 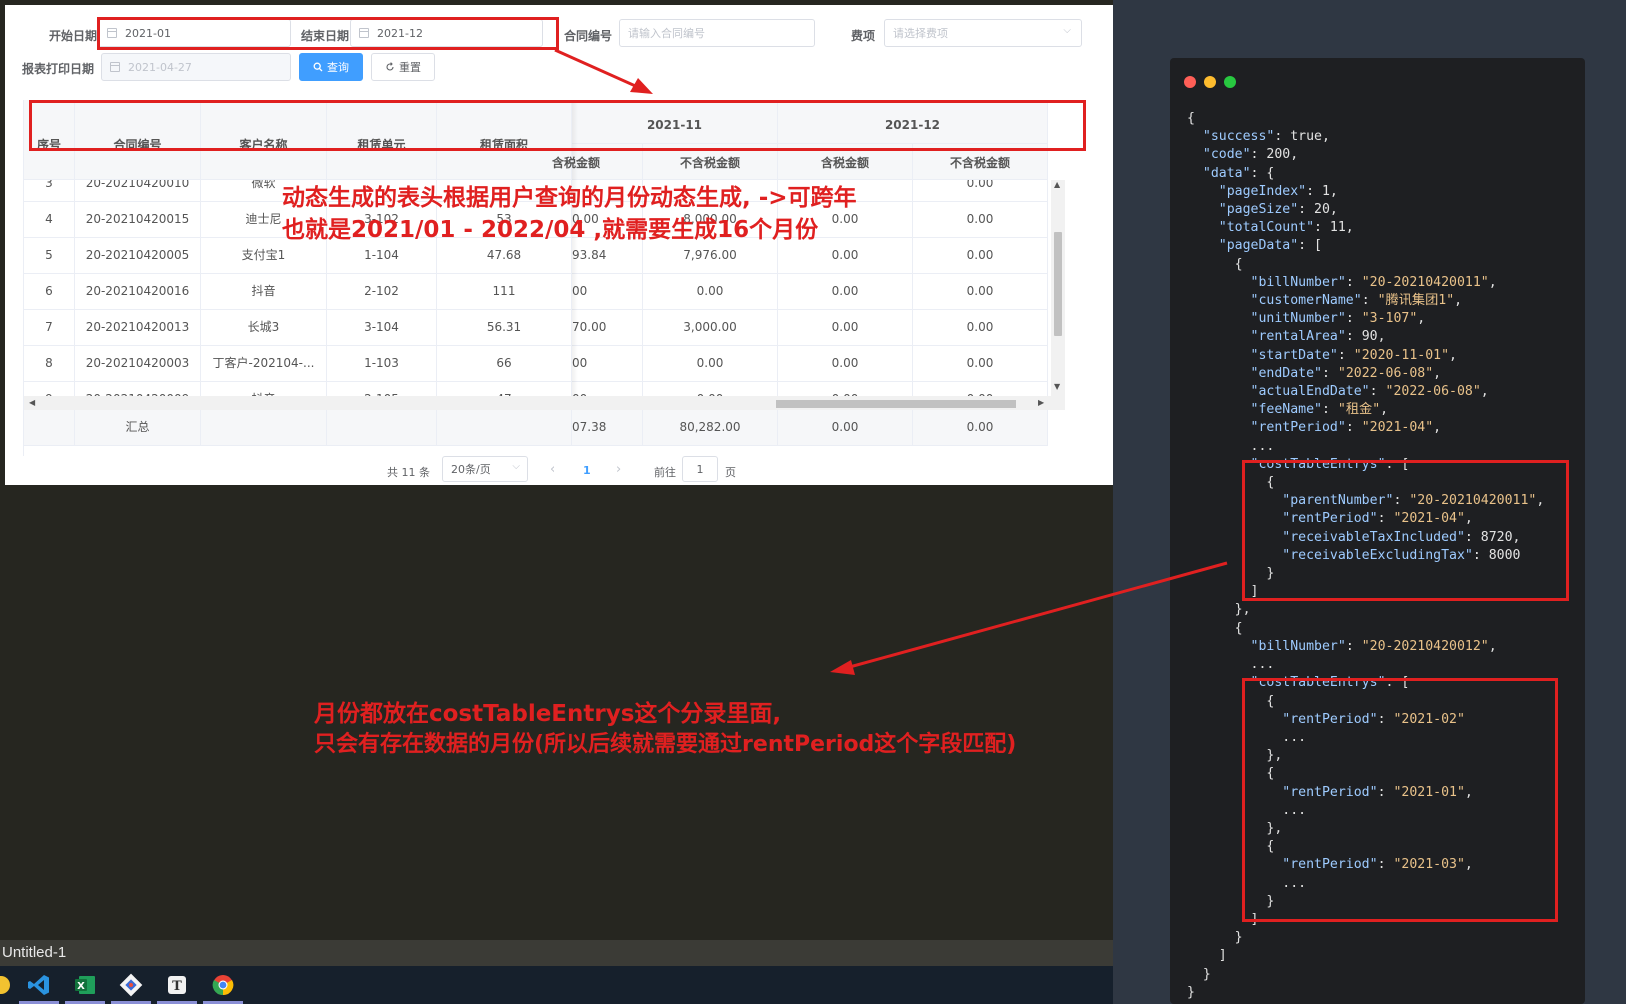 I want to click on annotation-entries-note-line1: 月份都放在costTableEntrys这个分录里面,, so click(x=548, y=714).